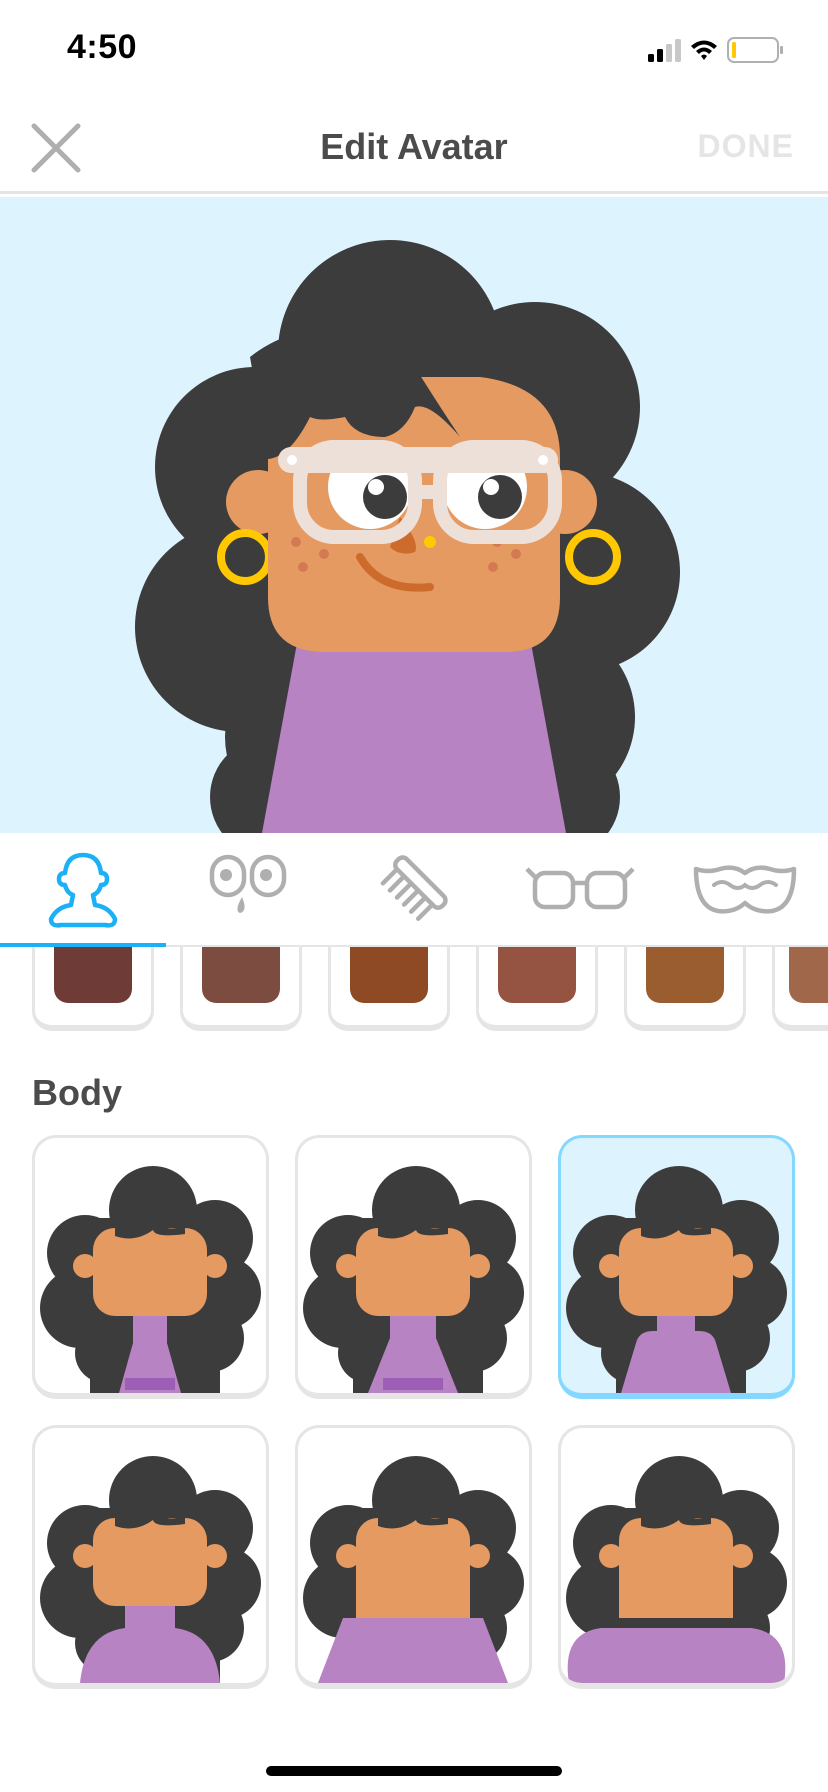  Describe the element at coordinates (414, 147) in the screenshot. I see `navigation-header: Edit Avatar DONE` at that location.